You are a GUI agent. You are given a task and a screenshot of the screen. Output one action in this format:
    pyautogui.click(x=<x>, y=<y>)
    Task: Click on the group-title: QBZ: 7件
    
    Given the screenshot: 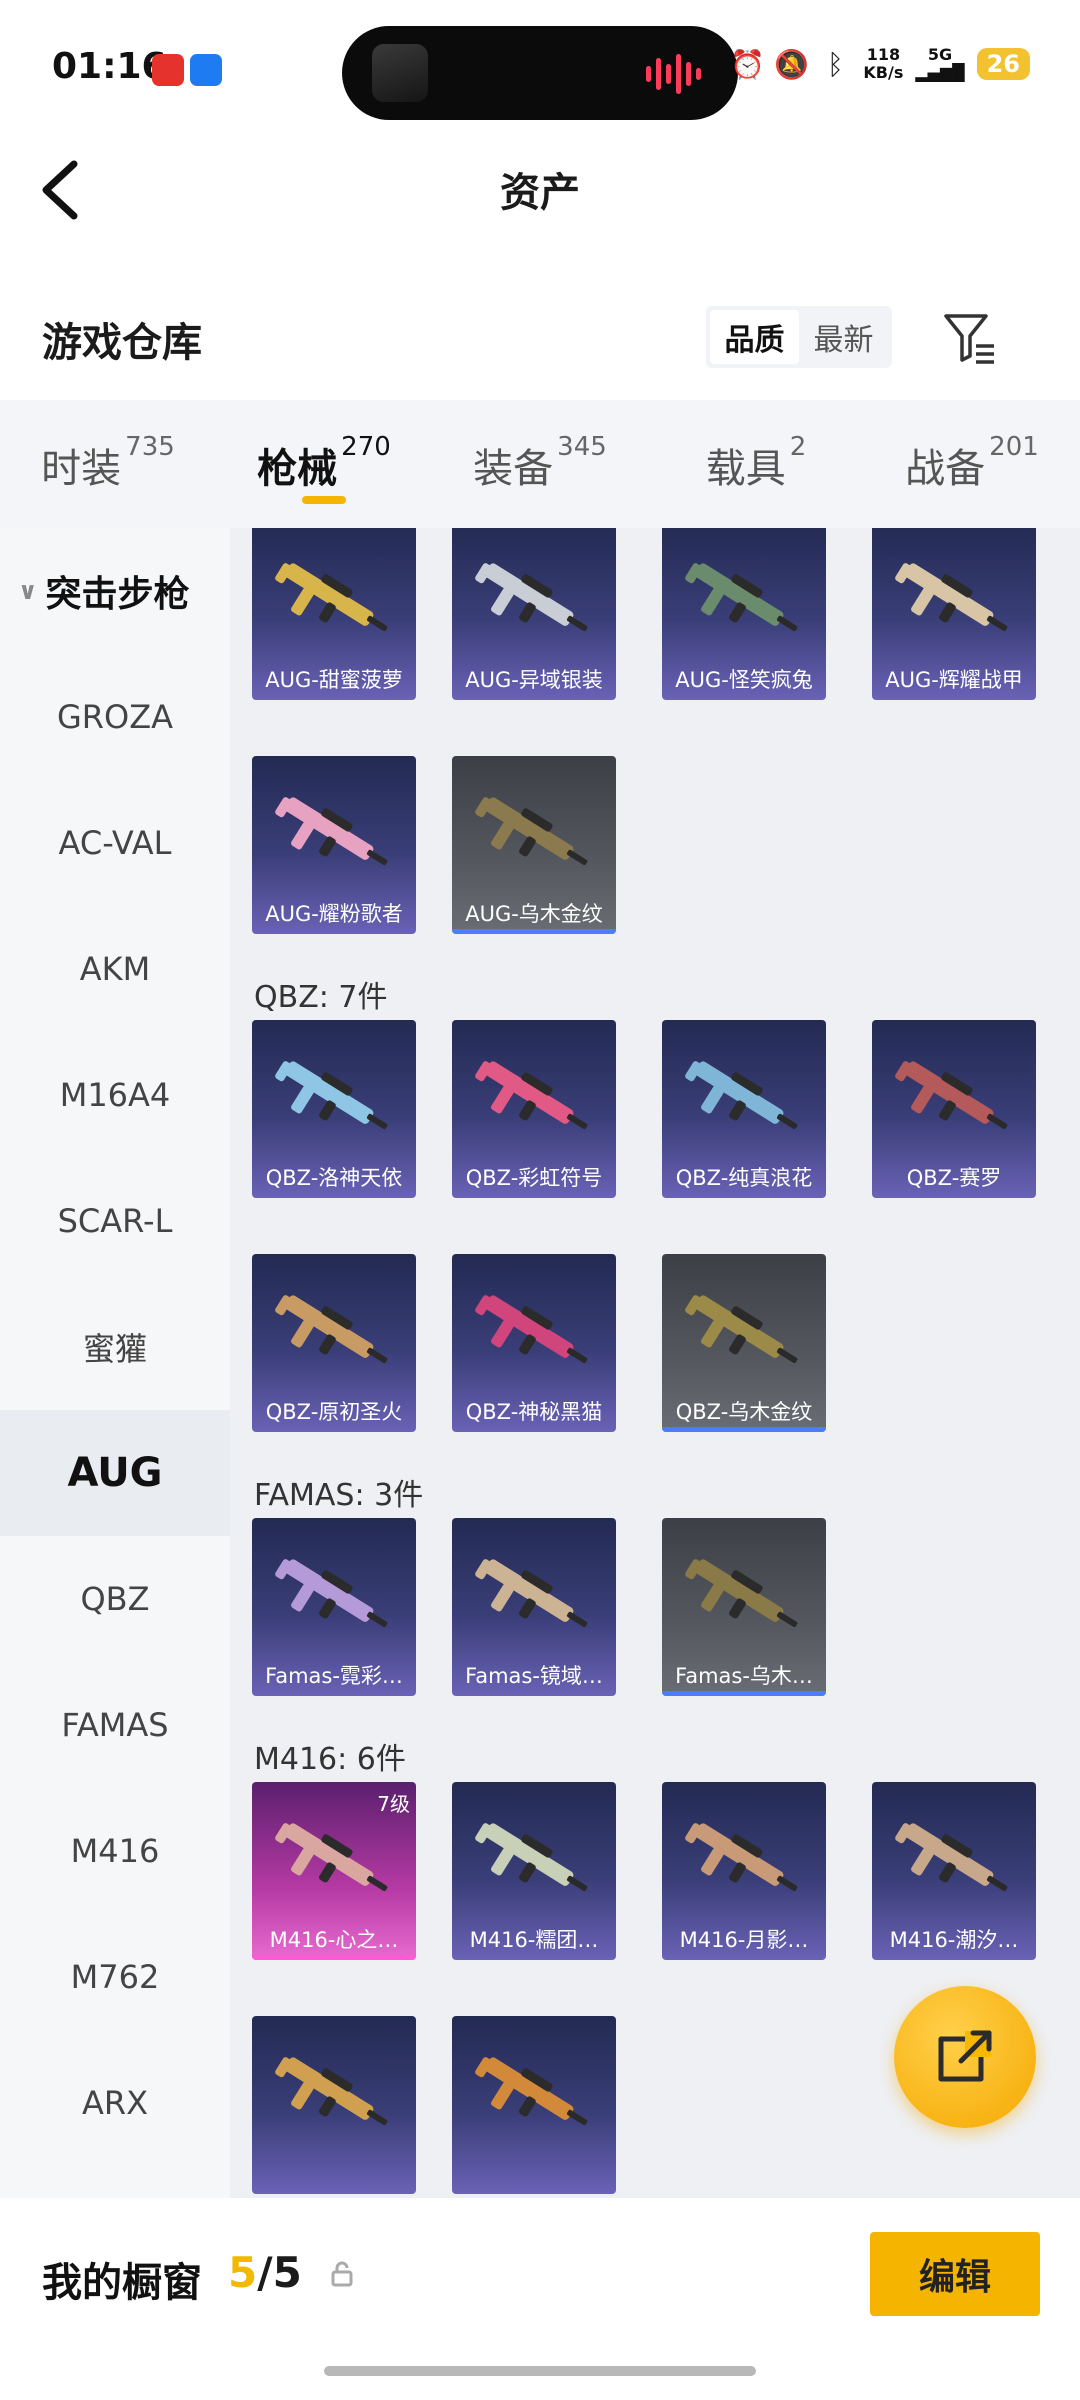 What is the action you would take?
    pyautogui.click(x=321, y=997)
    